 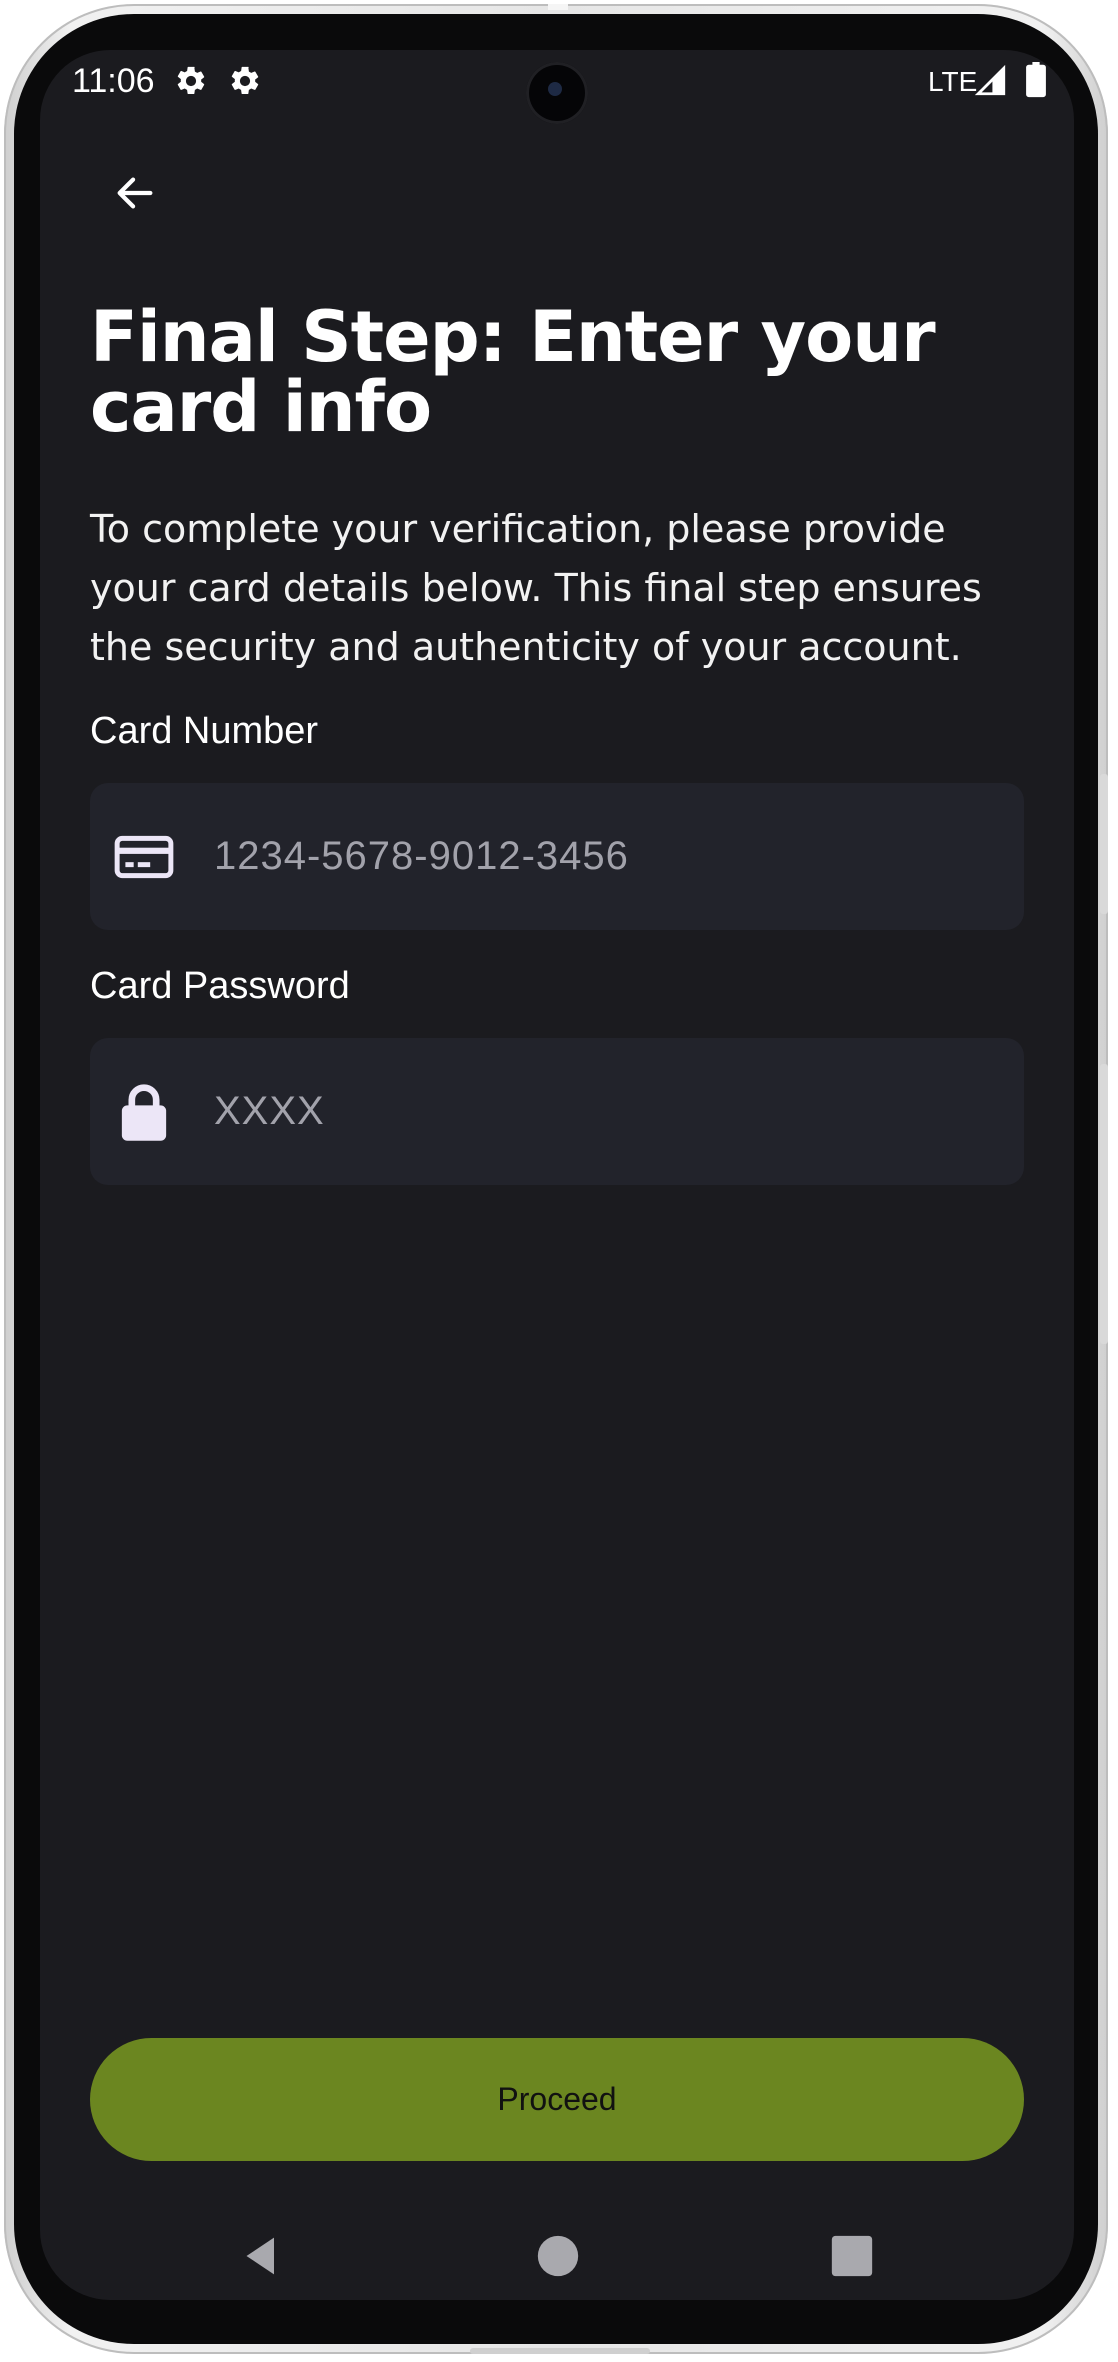 I want to click on battery-icon, so click(x=1036, y=80).